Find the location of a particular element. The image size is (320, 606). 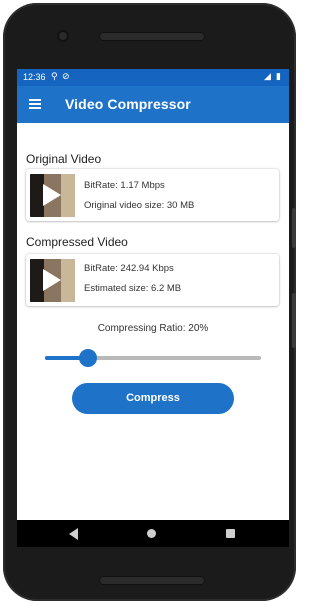

compressed-size: Estimated size: 6.2 MB is located at coordinates (133, 288).